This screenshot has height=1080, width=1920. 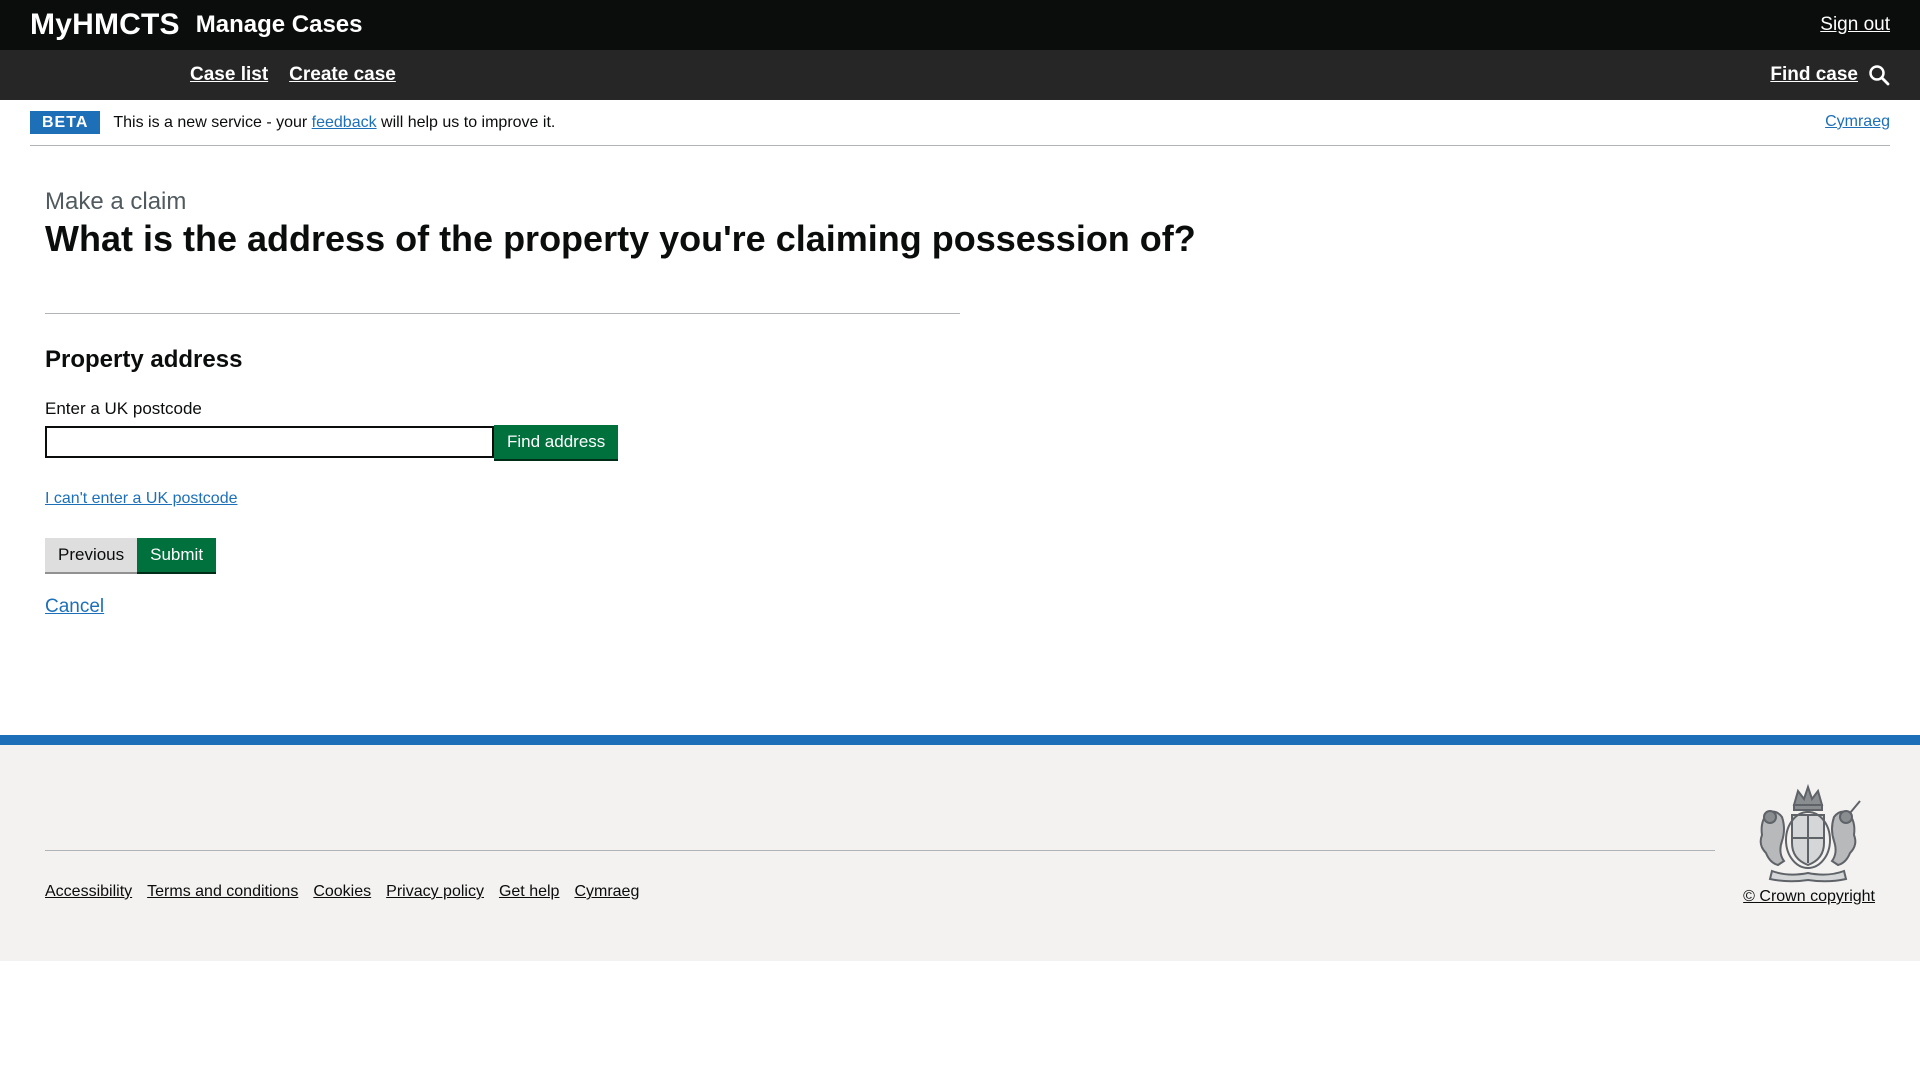 What do you see at coordinates (502, 314) in the screenshot?
I see `section-divider` at bounding box center [502, 314].